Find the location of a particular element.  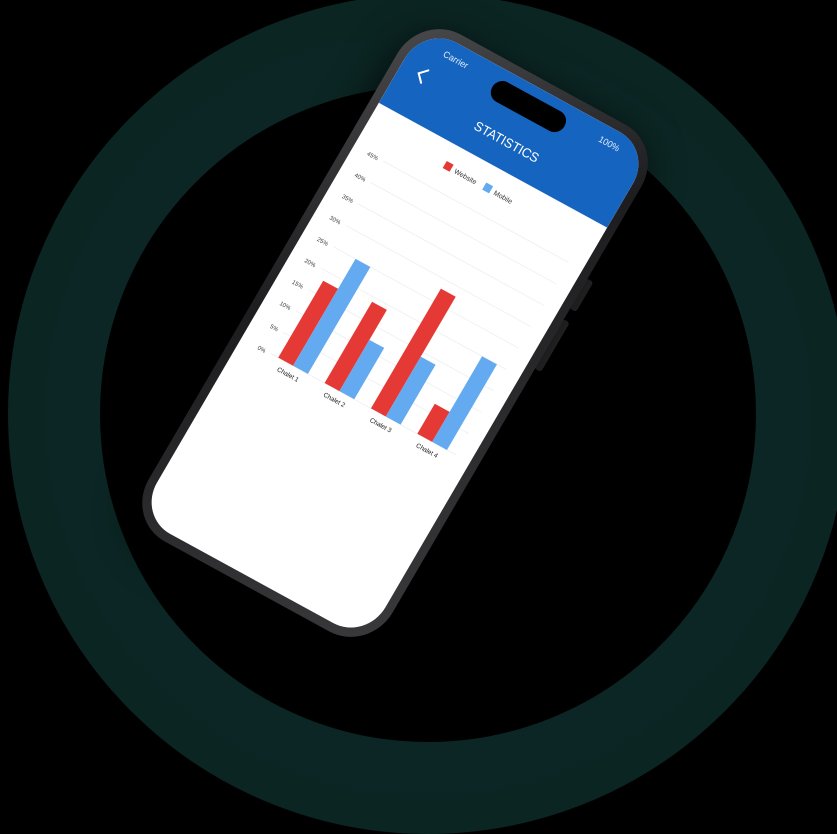

carrier-label: Carrier is located at coordinates (456, 59).